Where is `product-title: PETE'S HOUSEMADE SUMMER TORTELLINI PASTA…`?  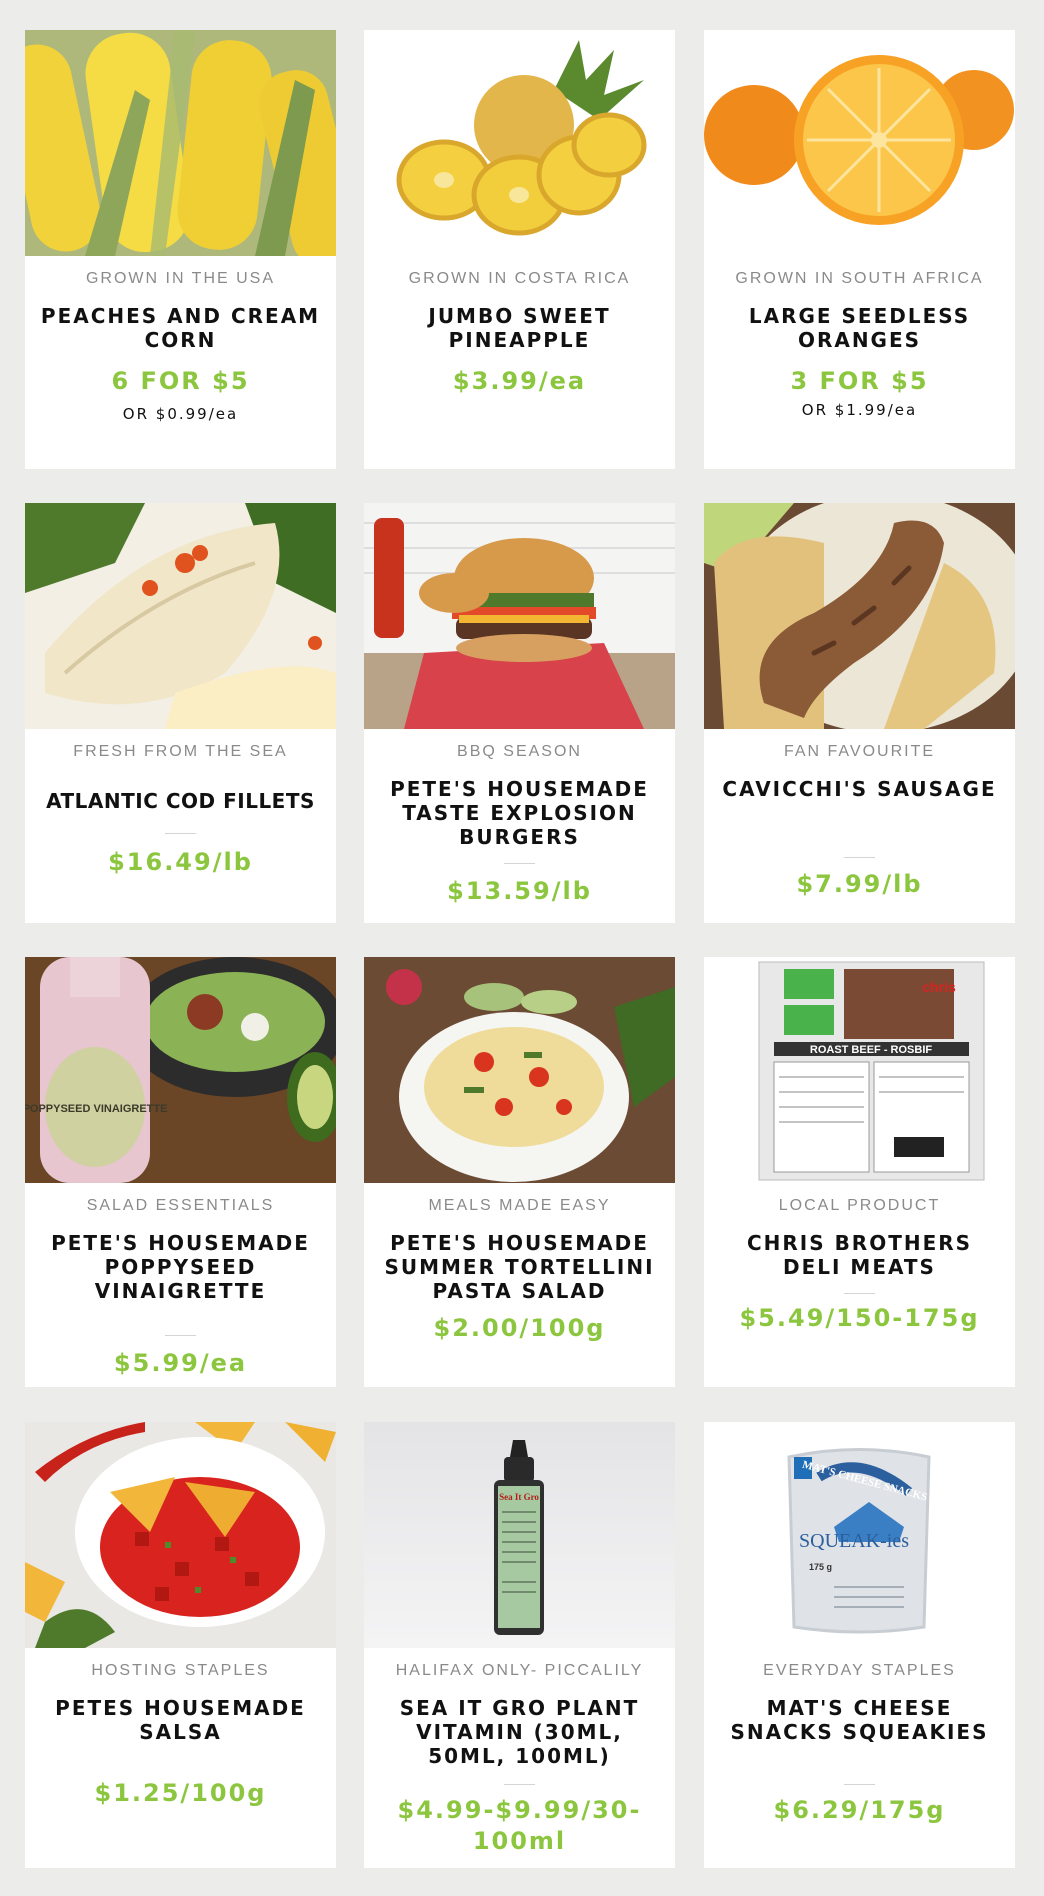
product-title: PETE'S HOUSEMADE SUMMER TORTELLINI PASTA… is located at coordinates (519, 1267).